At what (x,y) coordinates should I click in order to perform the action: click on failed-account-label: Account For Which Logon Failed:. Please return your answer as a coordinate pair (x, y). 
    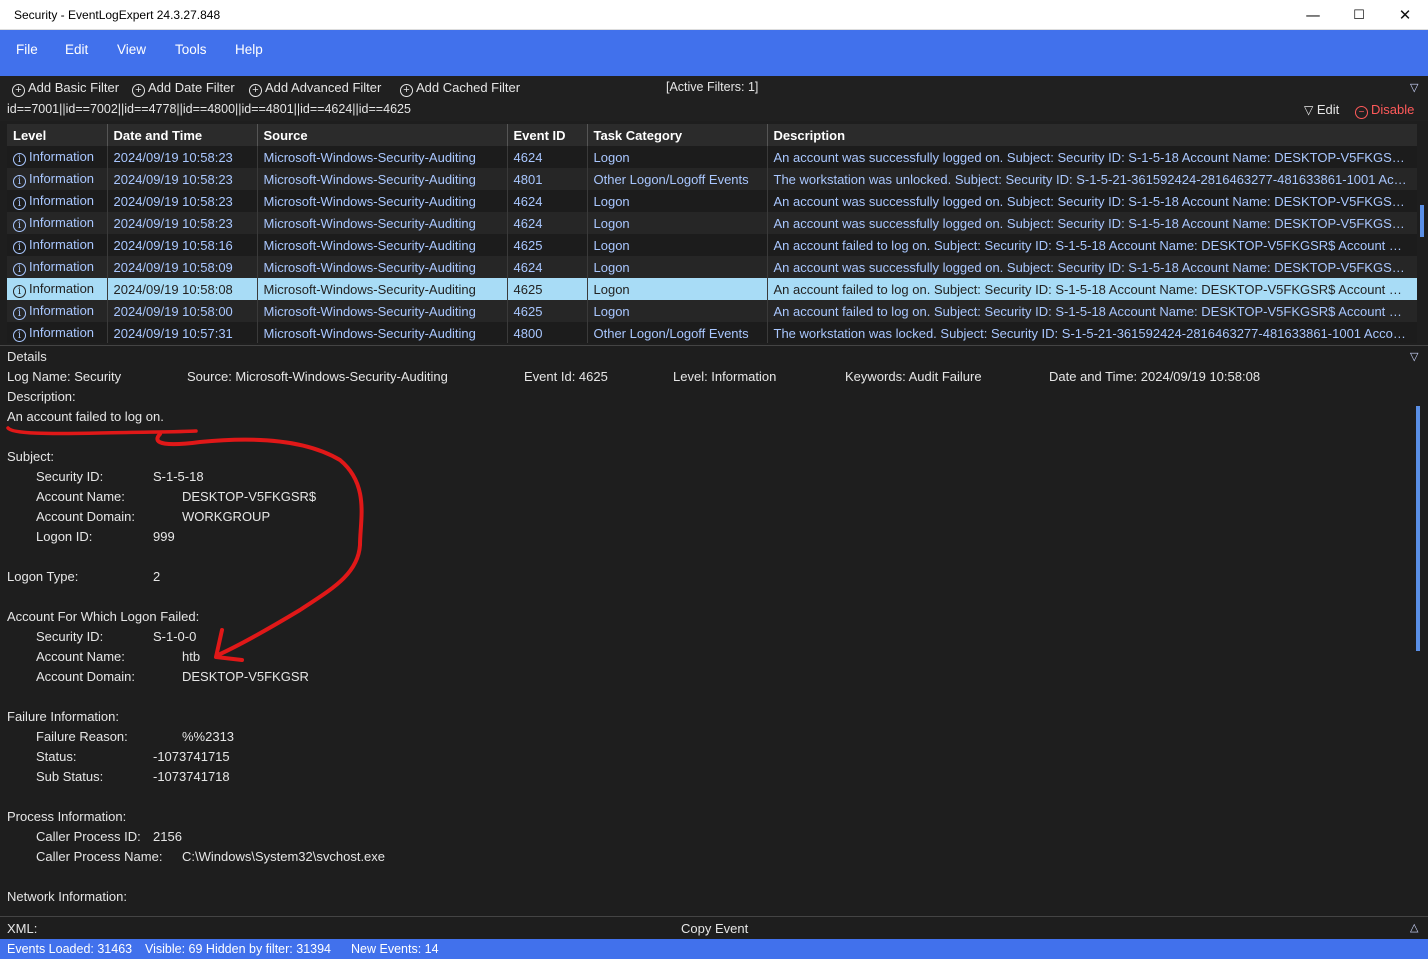
    Looking at the image, I should click on (103, 616).